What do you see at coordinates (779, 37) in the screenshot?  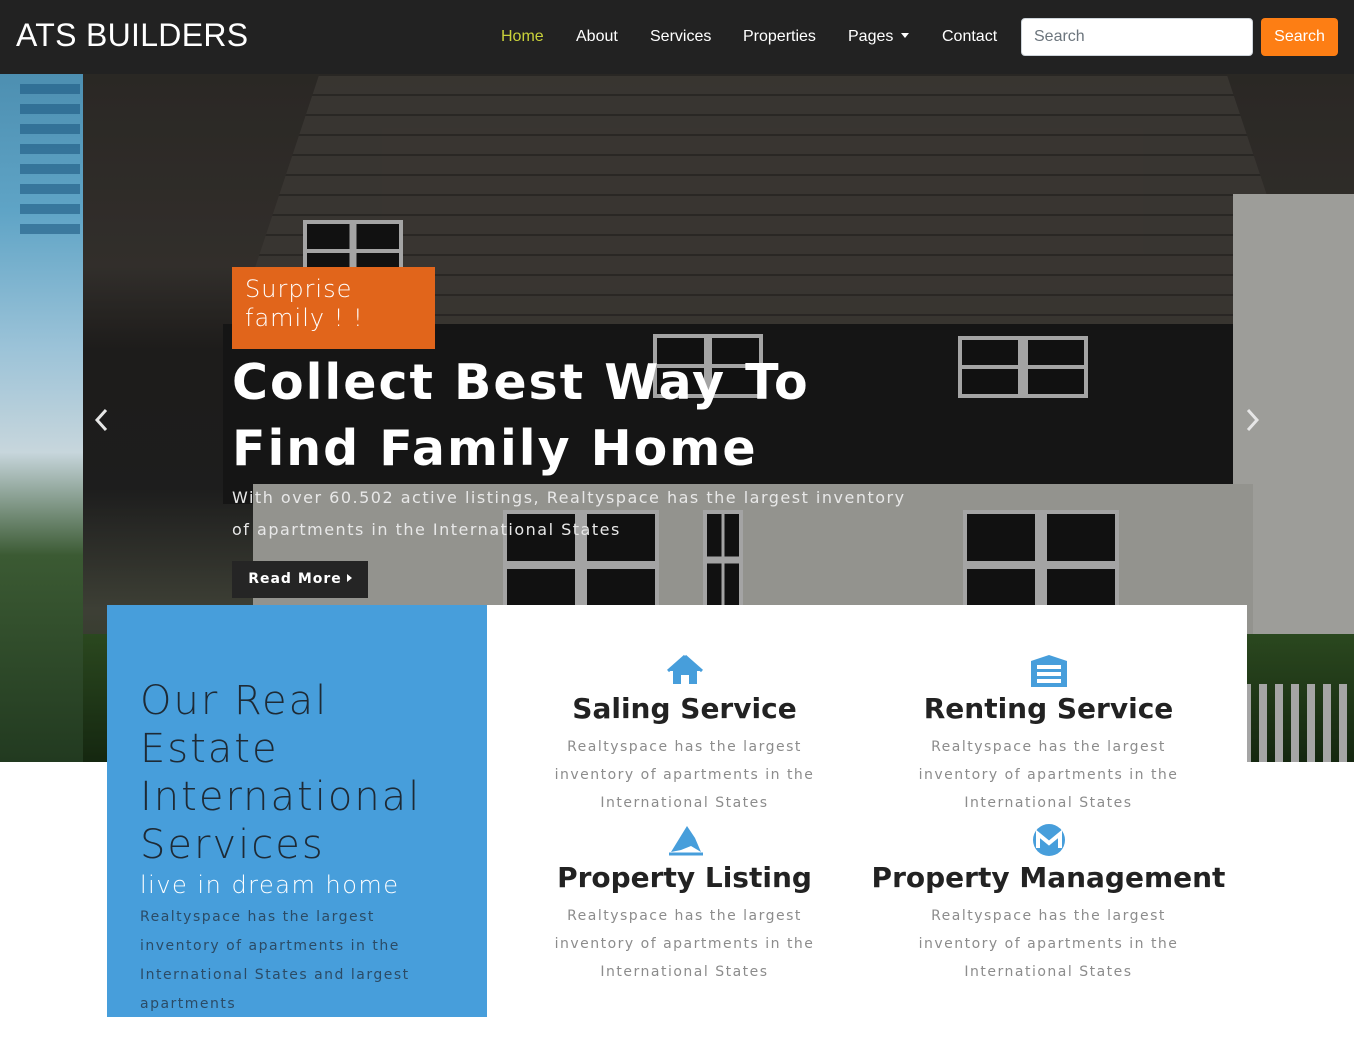 I see `nav-properties: Properties` at bounding box center [779, 37].